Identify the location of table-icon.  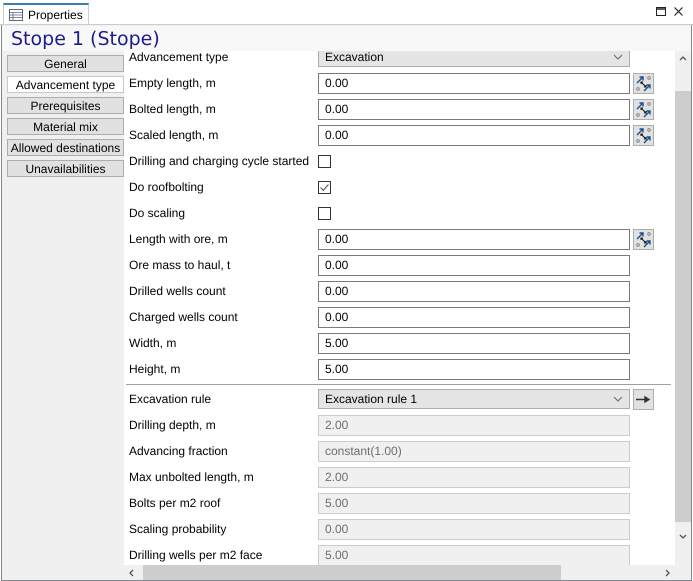
(16, 14).